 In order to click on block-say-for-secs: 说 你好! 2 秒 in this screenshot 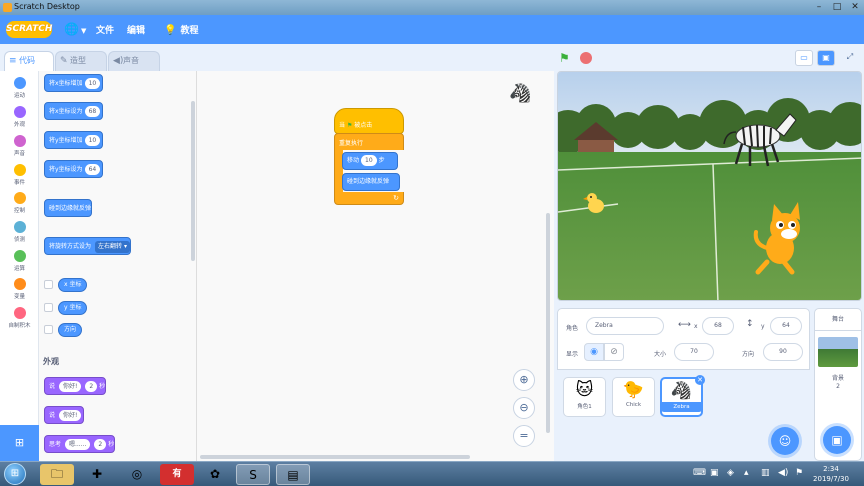, I will do `click(75, 386)`.